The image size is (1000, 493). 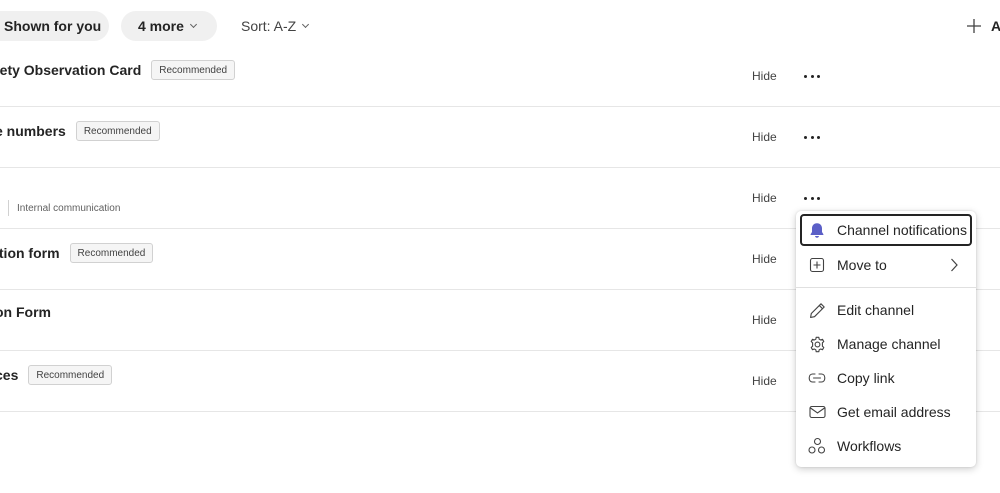 What do you see at coordinates (30, 253) in the screenshot?
I see `channel-name: ition form` at bounding box center [30, 253].